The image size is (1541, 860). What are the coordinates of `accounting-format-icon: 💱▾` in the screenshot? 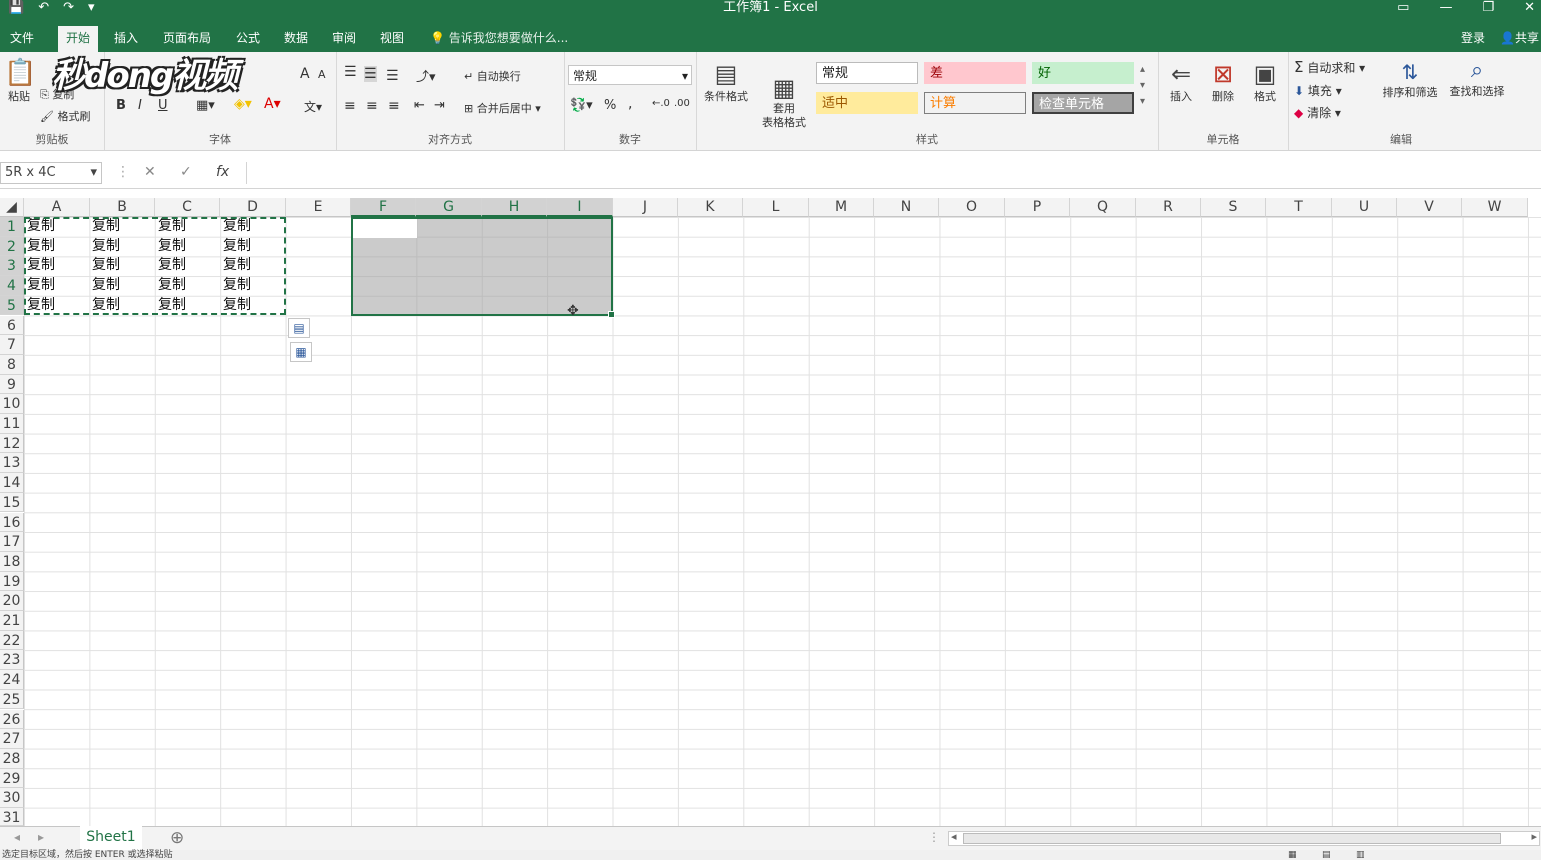 It's located at (581, 105).